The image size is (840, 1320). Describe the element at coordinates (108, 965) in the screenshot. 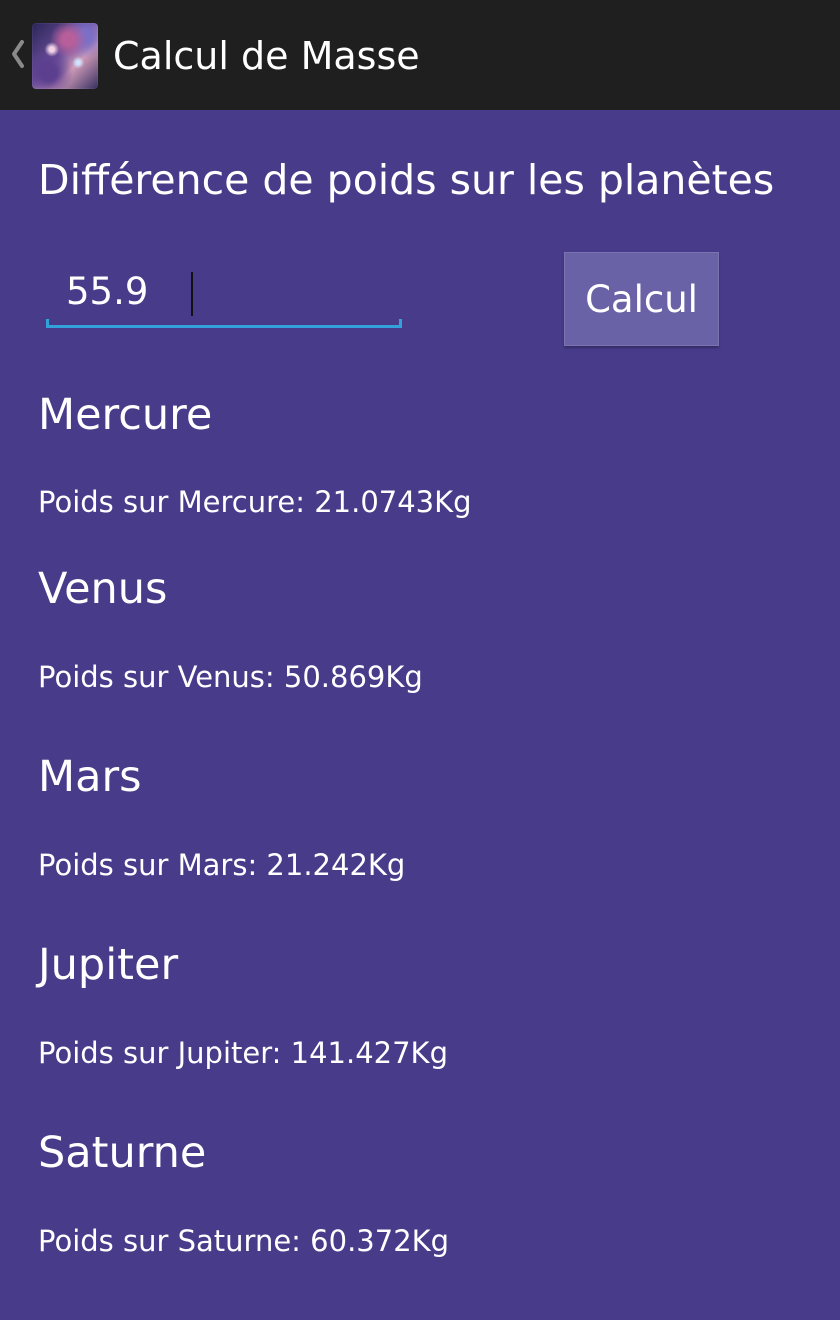

I see `planet-name-jupiter: Jupiter` at that location.